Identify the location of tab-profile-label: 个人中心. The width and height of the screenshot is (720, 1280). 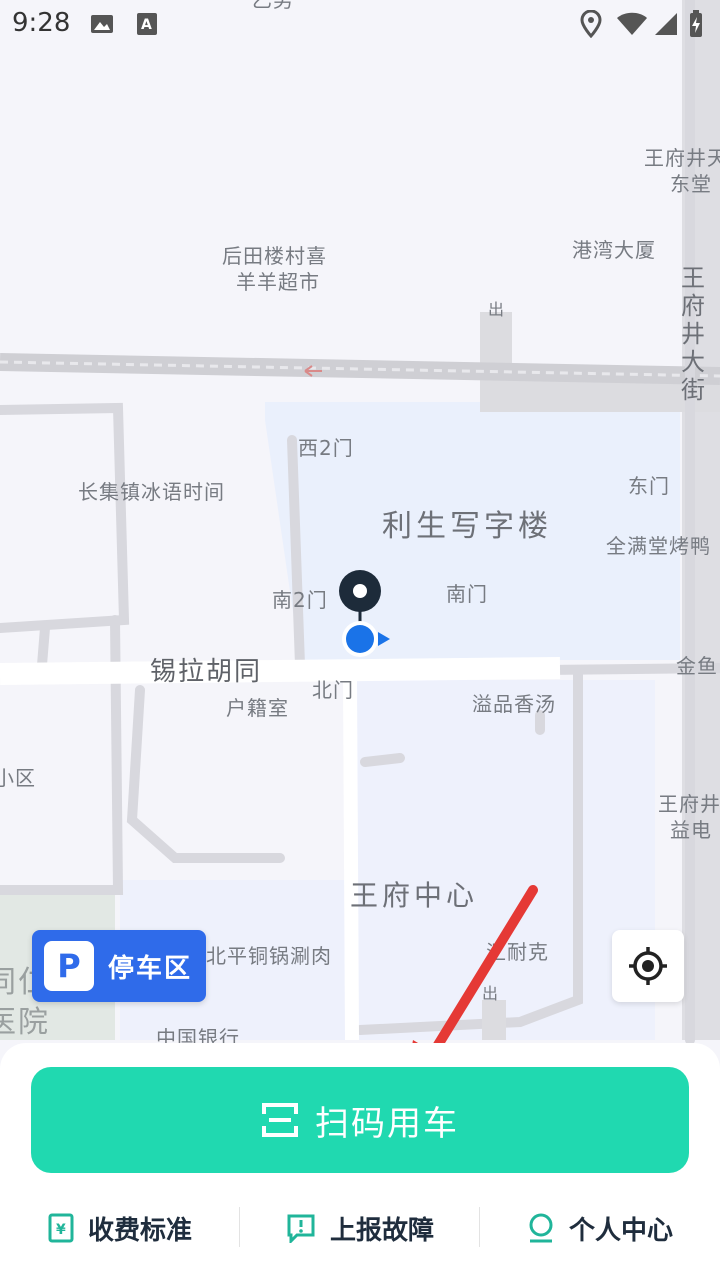
(620, 1230).